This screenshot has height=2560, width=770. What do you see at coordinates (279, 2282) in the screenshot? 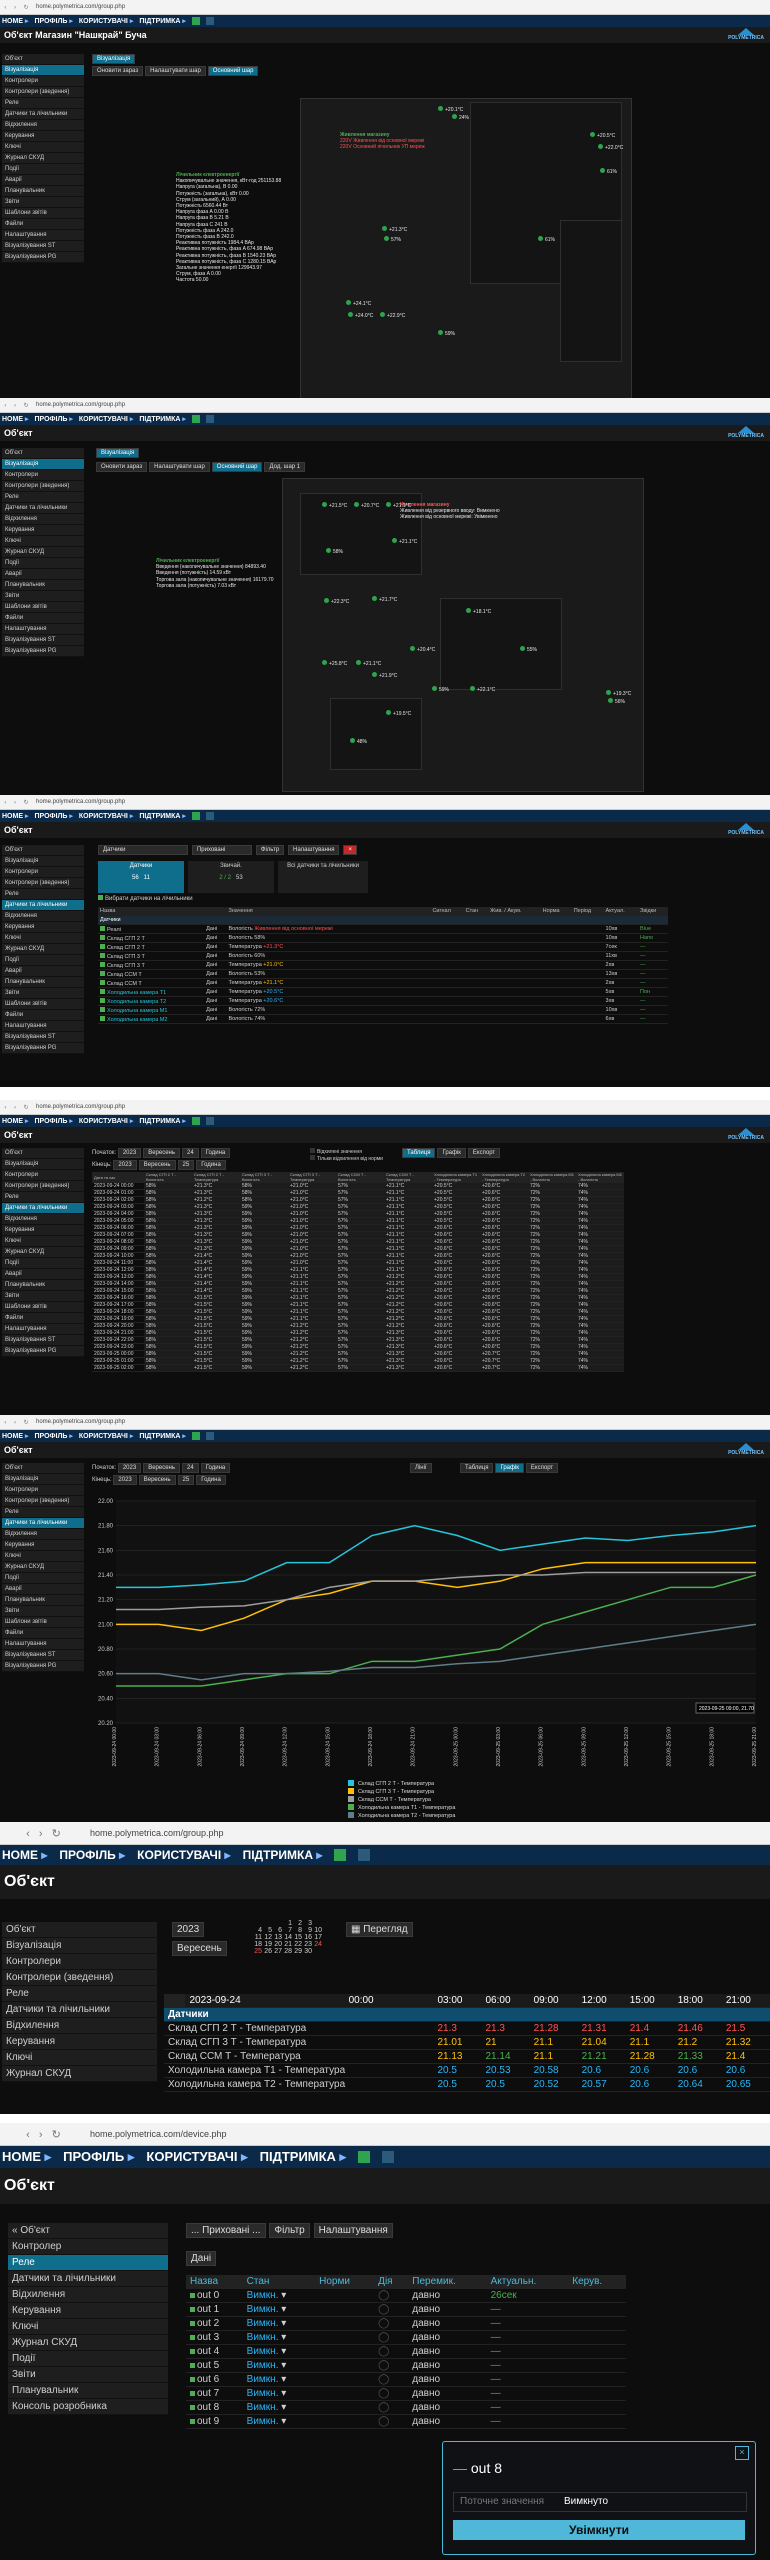
I see `column-header: Стан` at bounding box center [279, 2282].